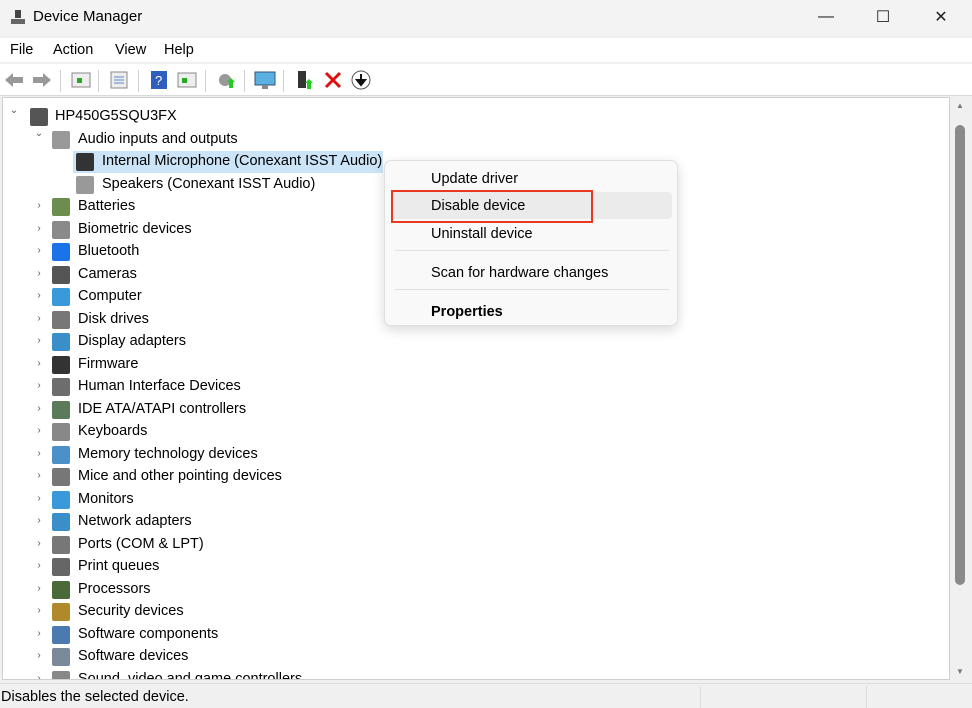 The height and width of the screenshot is (708, 972). What do you see at coordinates (119, 80) in the screenshot?
I see `properties-icon` at bounding box center [119, 80].